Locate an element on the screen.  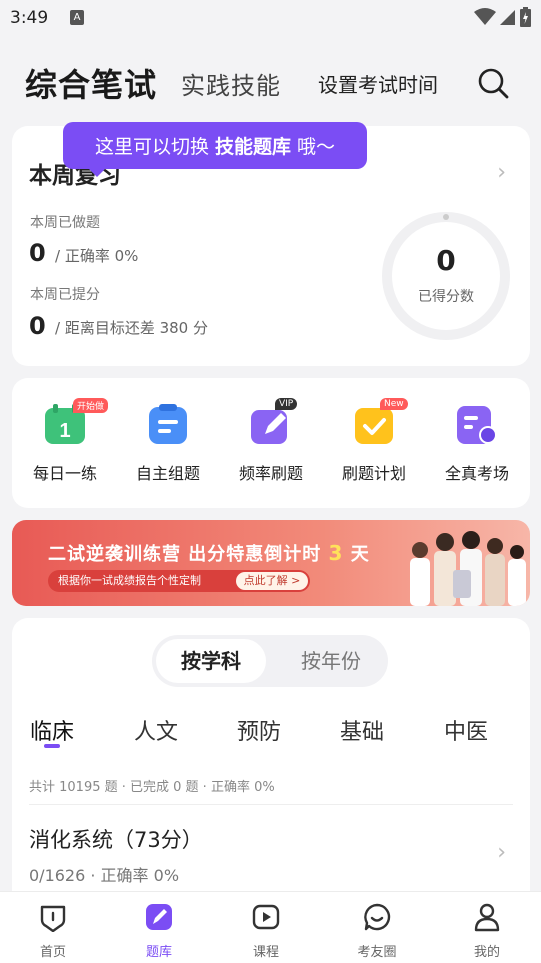
tool-frequency-drill: VIP 频率刷题 is located at coordinates (271, 441).